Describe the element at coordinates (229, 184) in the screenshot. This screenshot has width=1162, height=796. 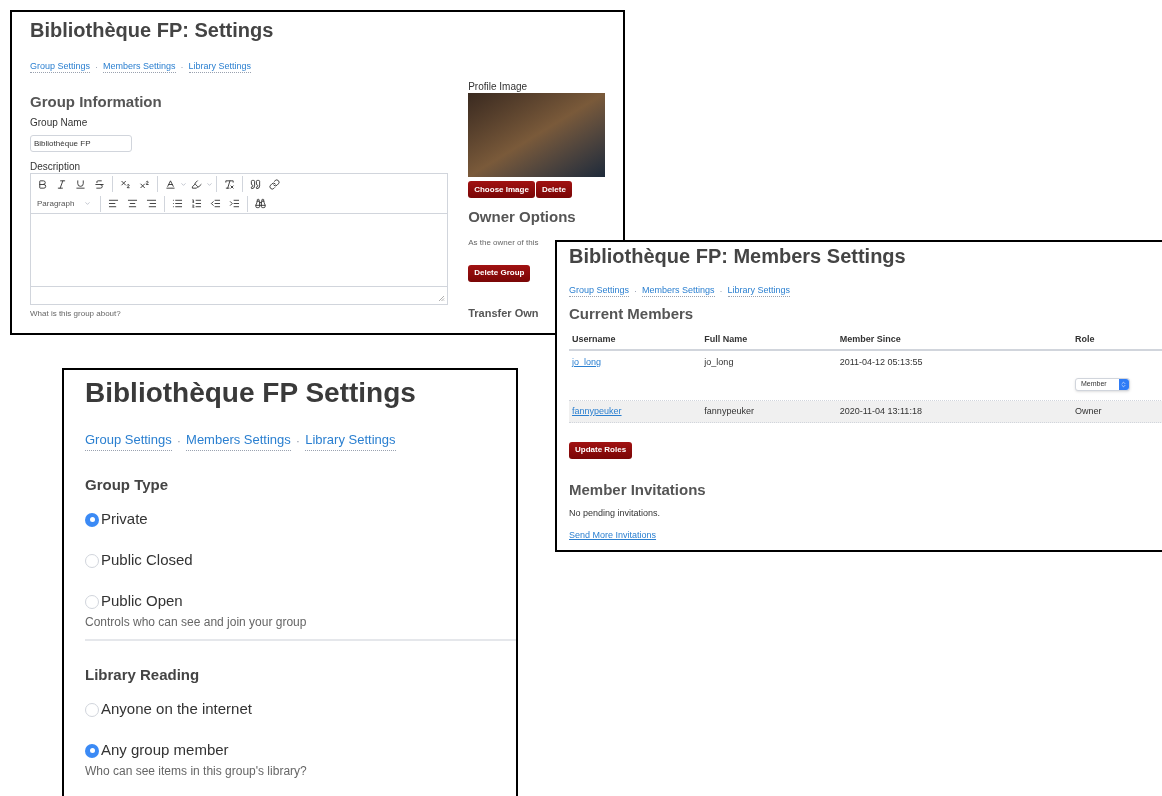
I see `clear-format-icon` at that location.